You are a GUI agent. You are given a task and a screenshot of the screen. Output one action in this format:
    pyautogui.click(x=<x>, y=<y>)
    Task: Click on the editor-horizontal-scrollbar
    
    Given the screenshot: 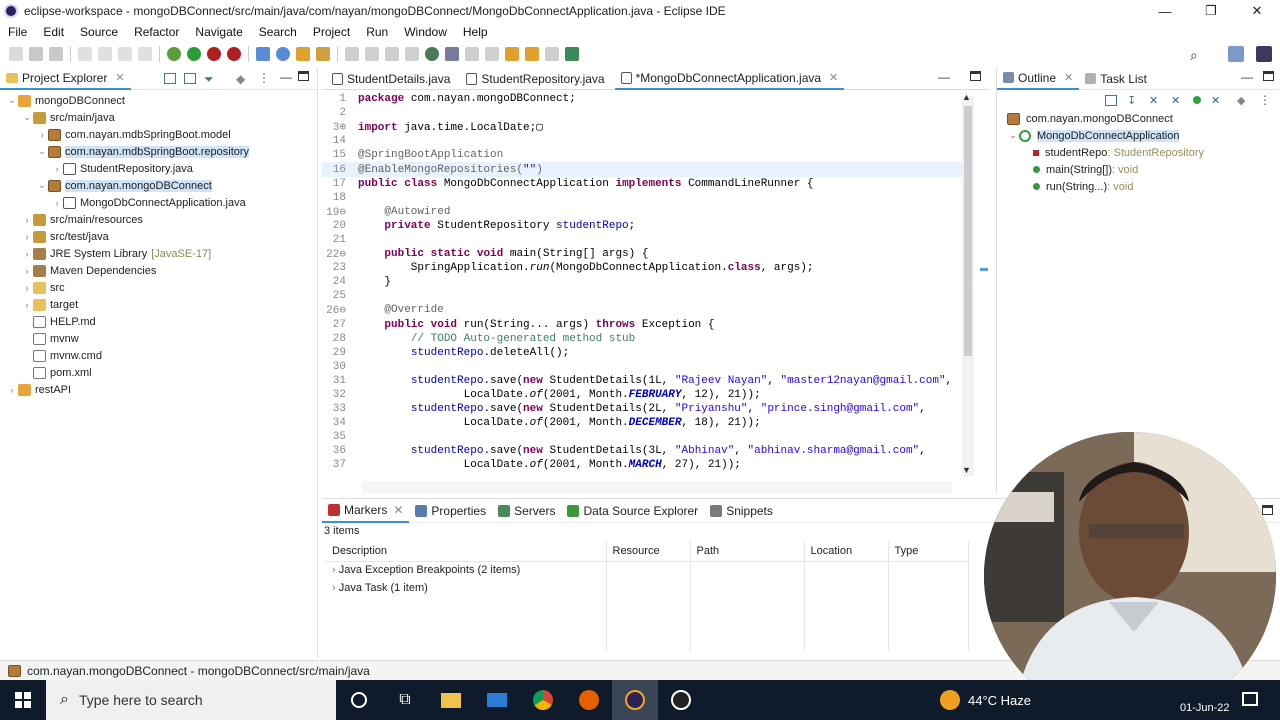 What is the action you would take?
    pyautogui.click(x=657, y=487)
    